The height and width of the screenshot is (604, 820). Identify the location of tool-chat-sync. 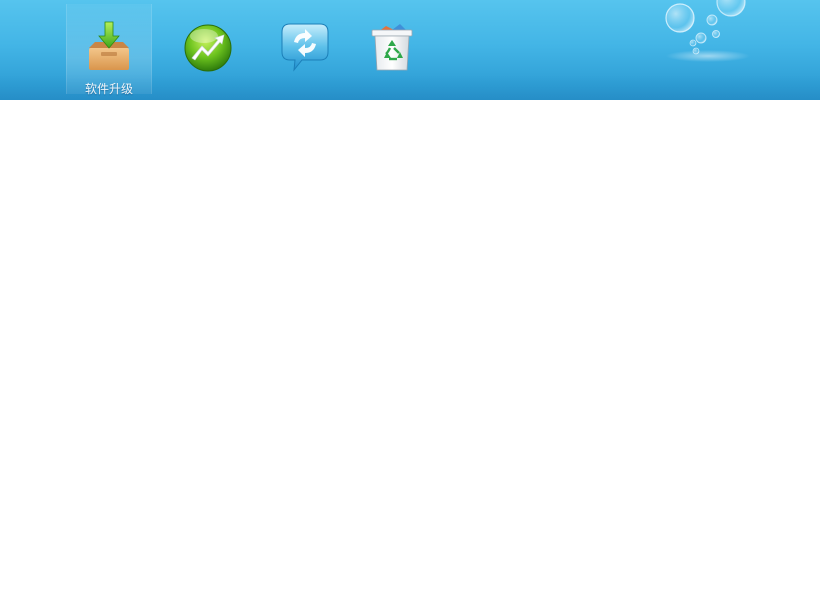
(304, 49).